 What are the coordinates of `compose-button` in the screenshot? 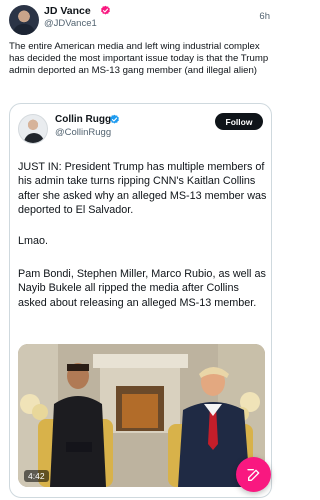 It's located at (253, 474).